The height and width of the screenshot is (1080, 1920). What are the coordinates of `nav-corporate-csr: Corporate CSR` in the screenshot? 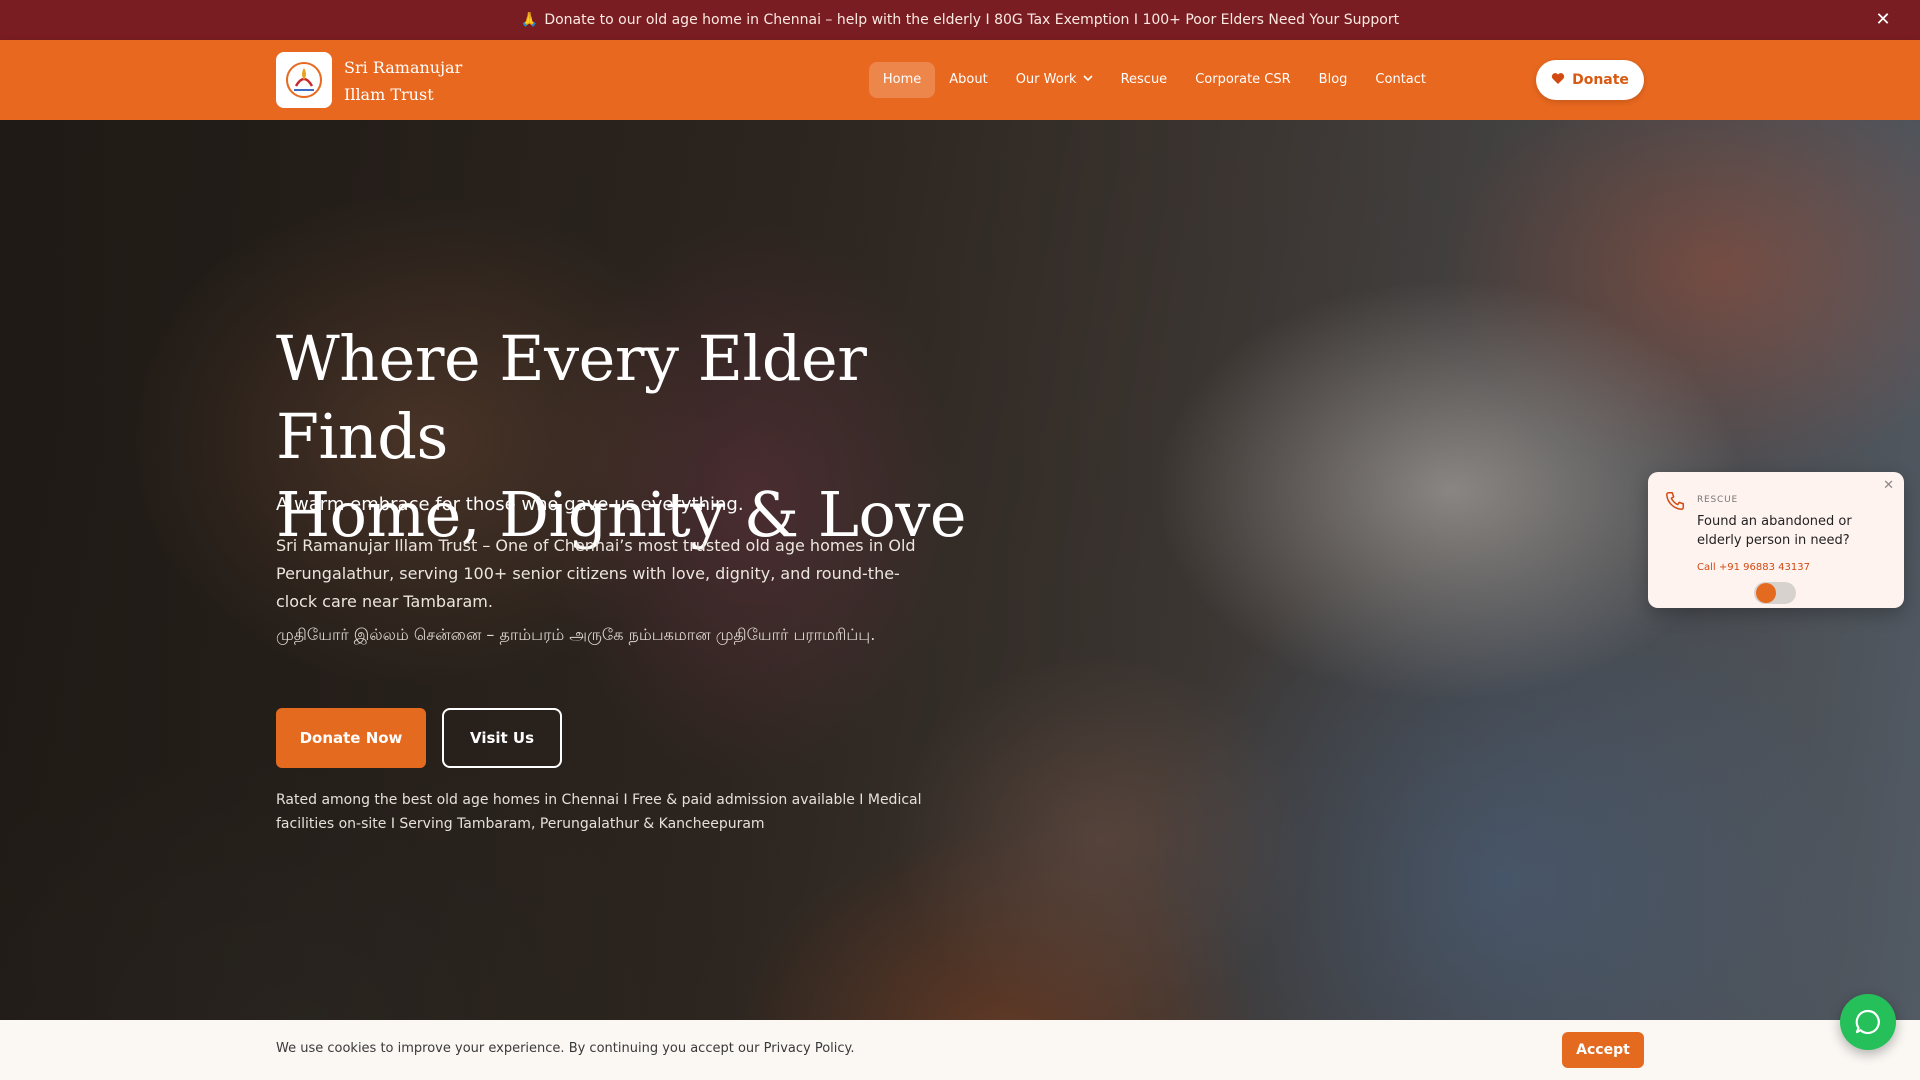 It's located at (1242, 80).